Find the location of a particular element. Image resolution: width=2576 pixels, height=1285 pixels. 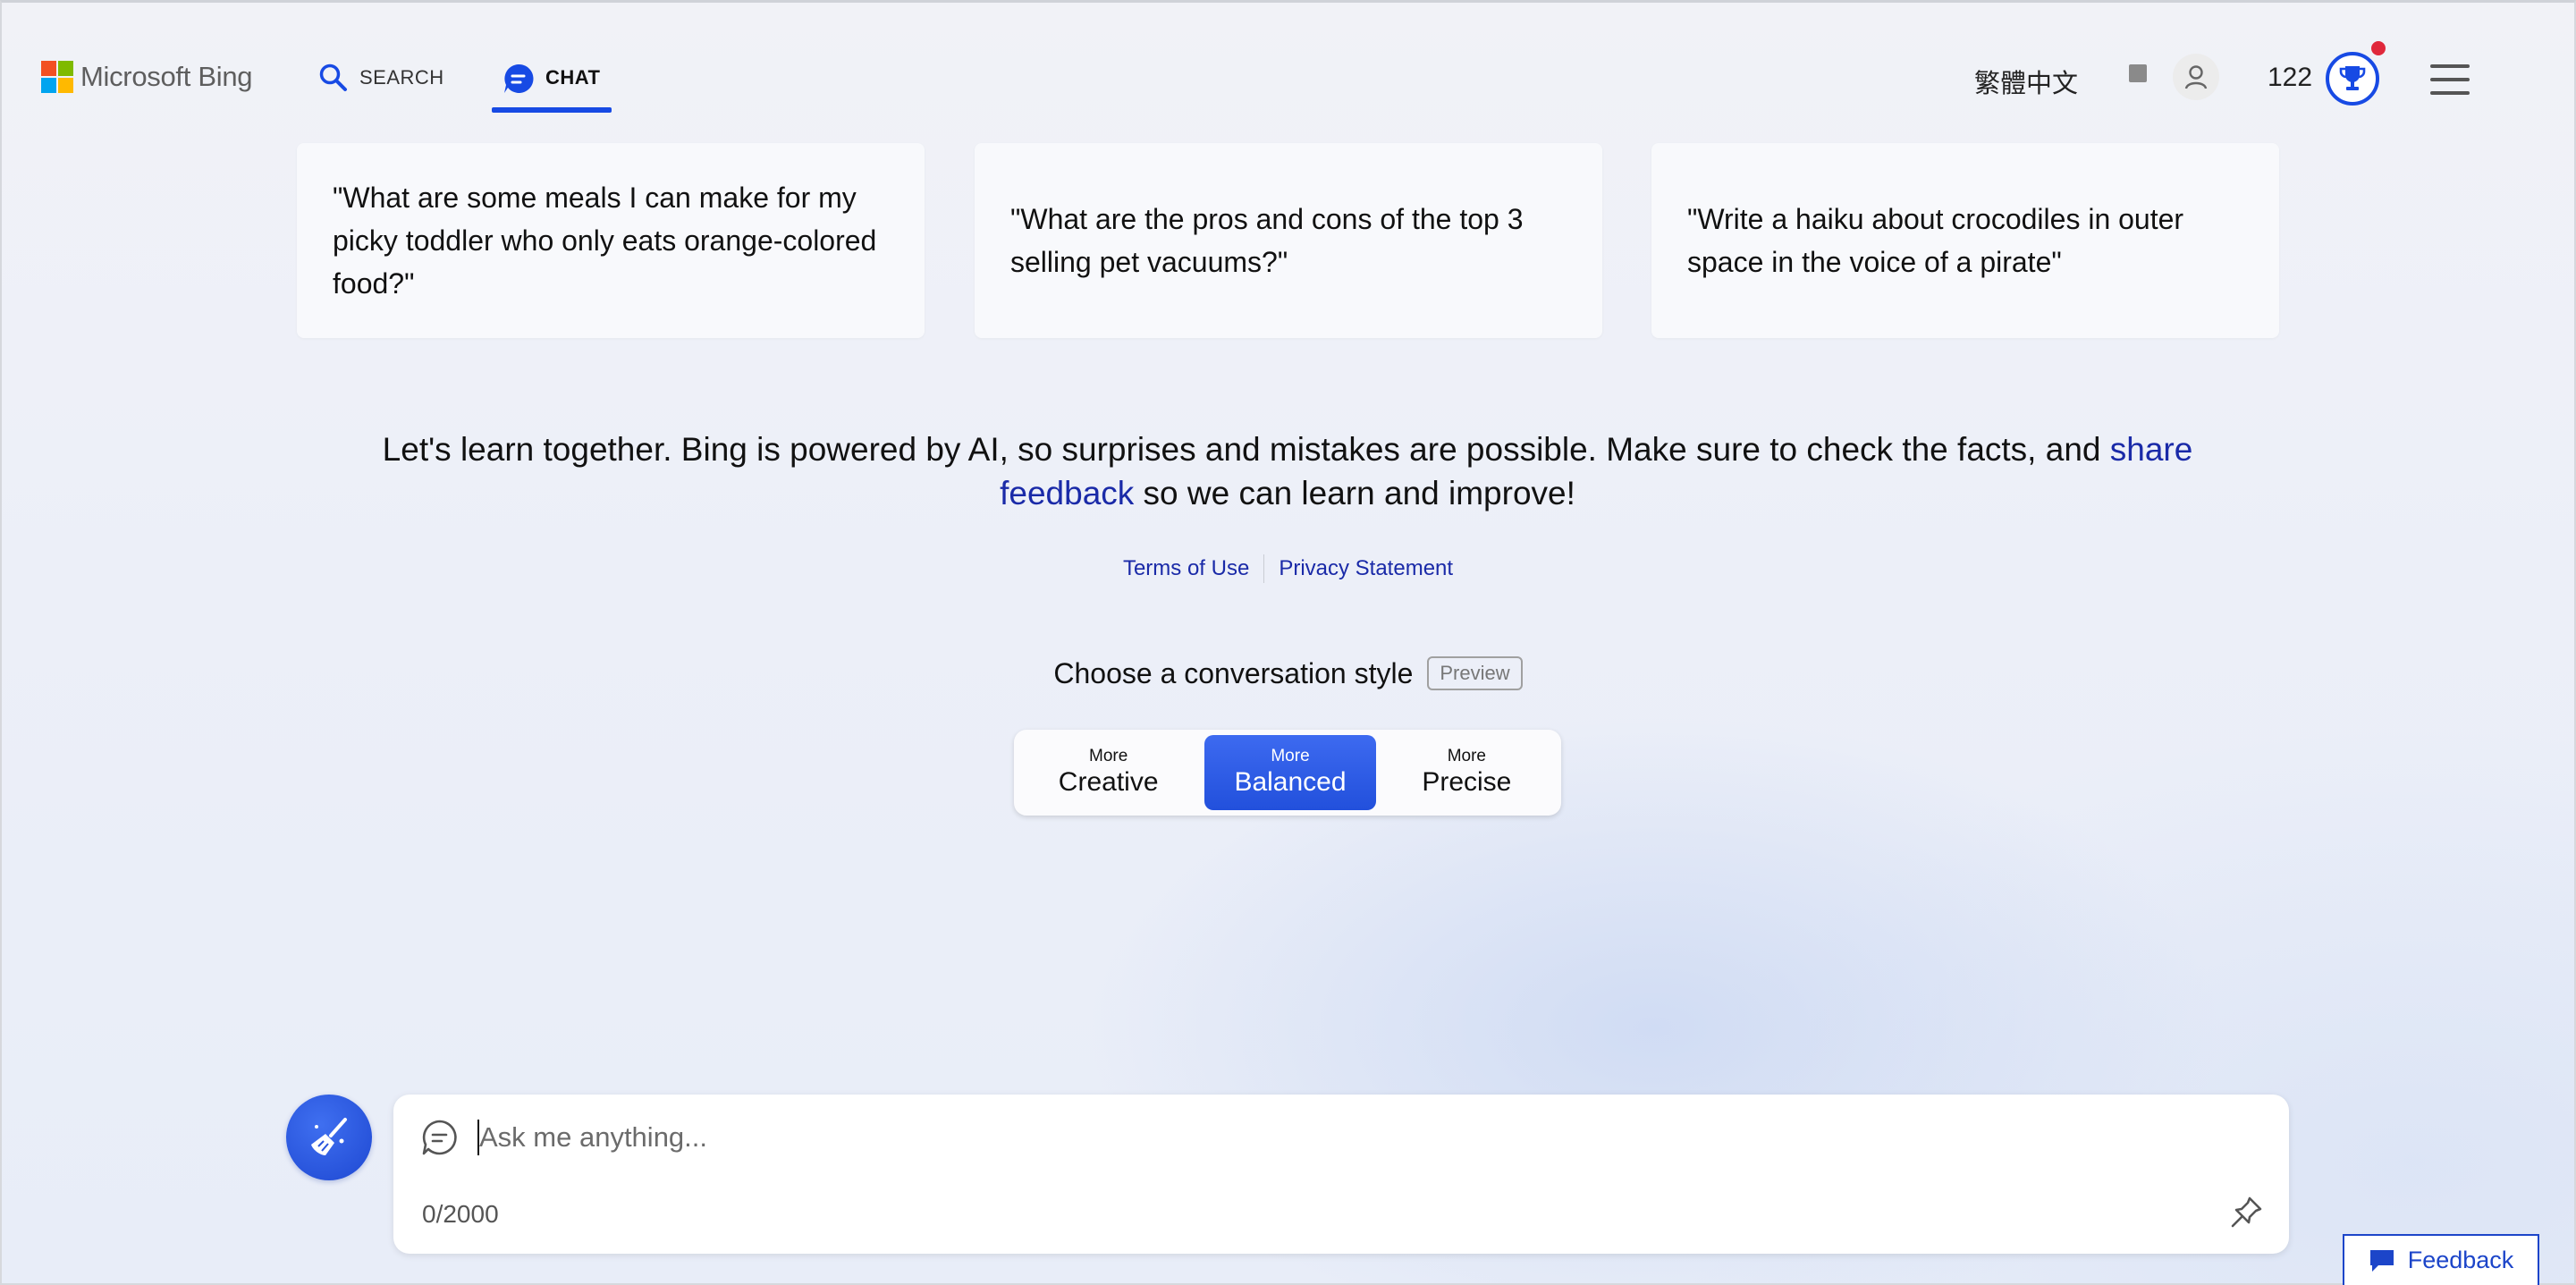

conversation-style-header: Choose a conversation style Preview is located at coordinates (1288, 673).